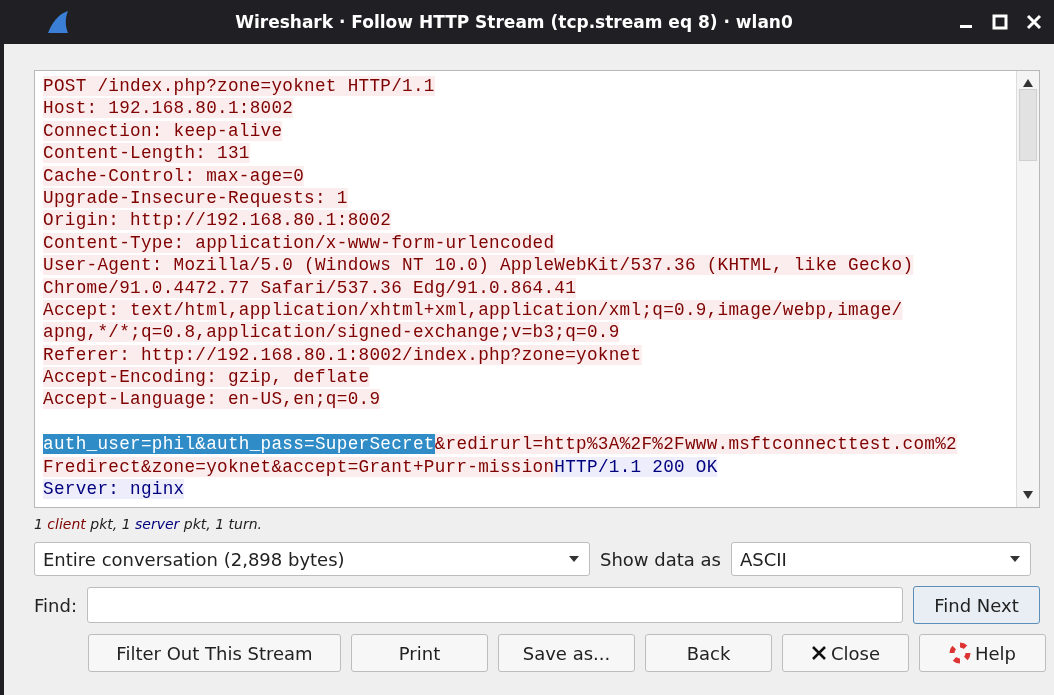 The height and width of the screenshot is (695, 1054). I want to click on help-button: Help, so click(982, 653).